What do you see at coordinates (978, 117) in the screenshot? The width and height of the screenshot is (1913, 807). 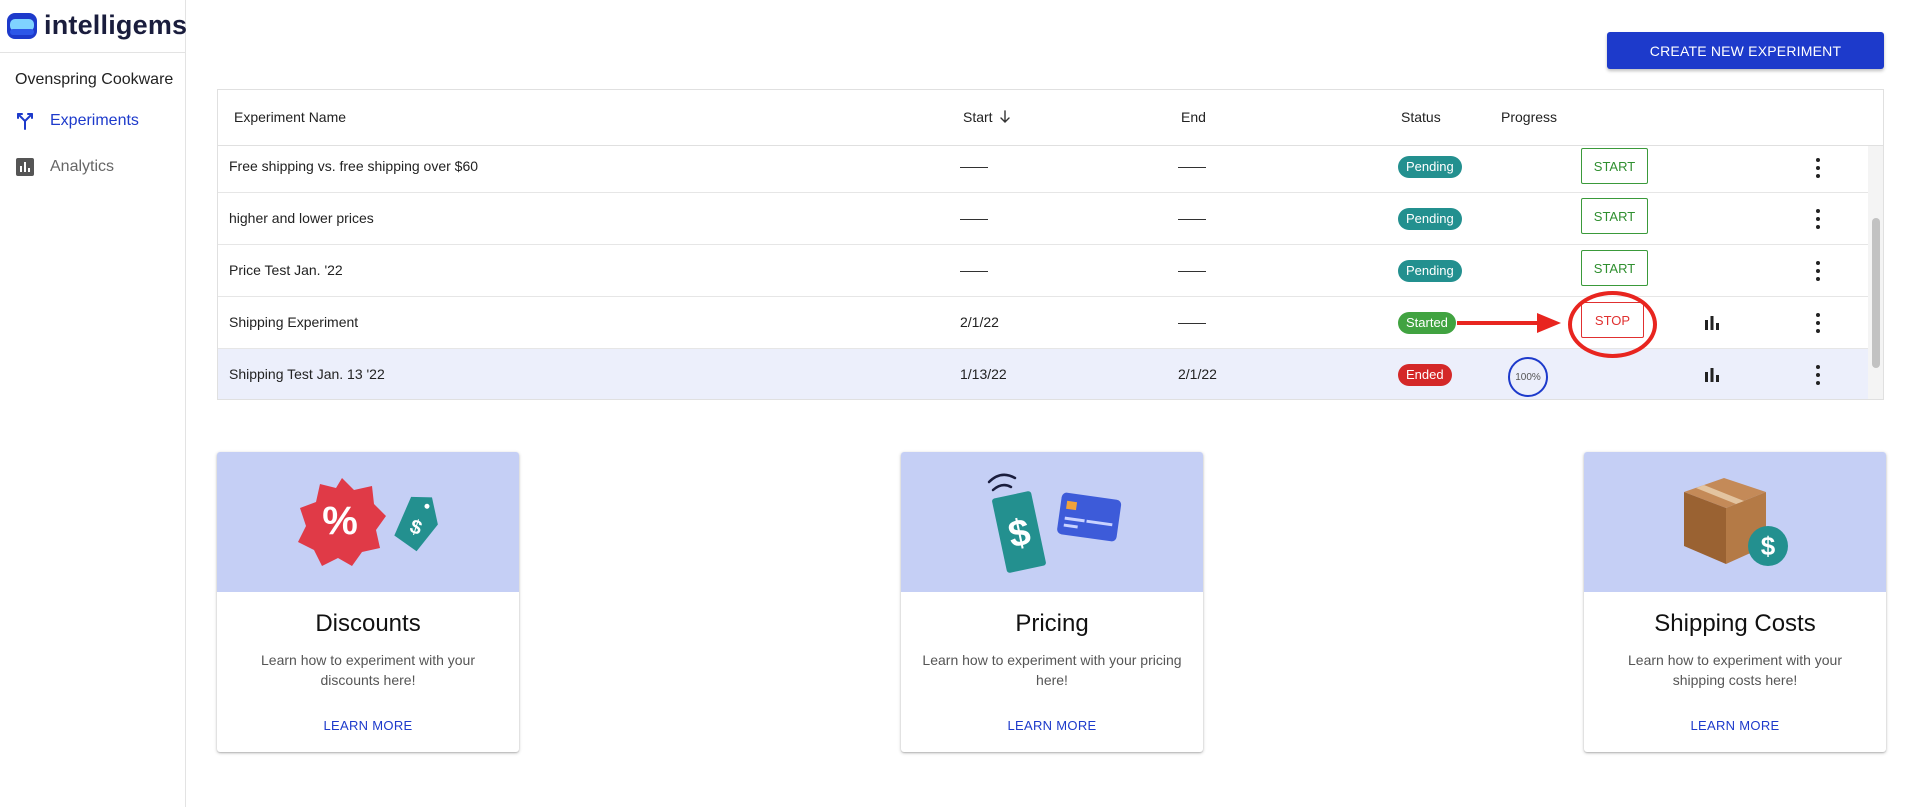 I see `column-header-start-label: Start` at bounding box center [978, 117].